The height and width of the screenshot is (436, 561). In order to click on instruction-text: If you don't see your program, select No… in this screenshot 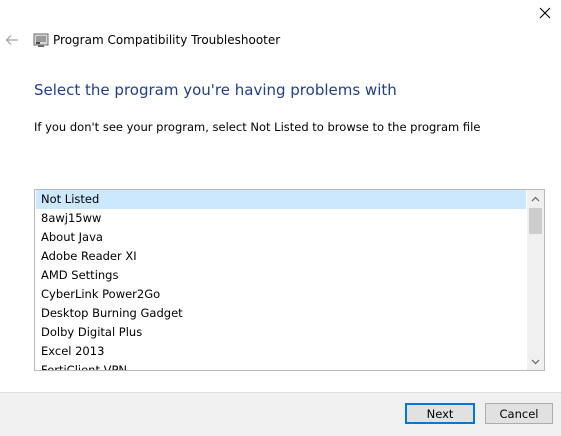, I will do `click(257, 127)`.